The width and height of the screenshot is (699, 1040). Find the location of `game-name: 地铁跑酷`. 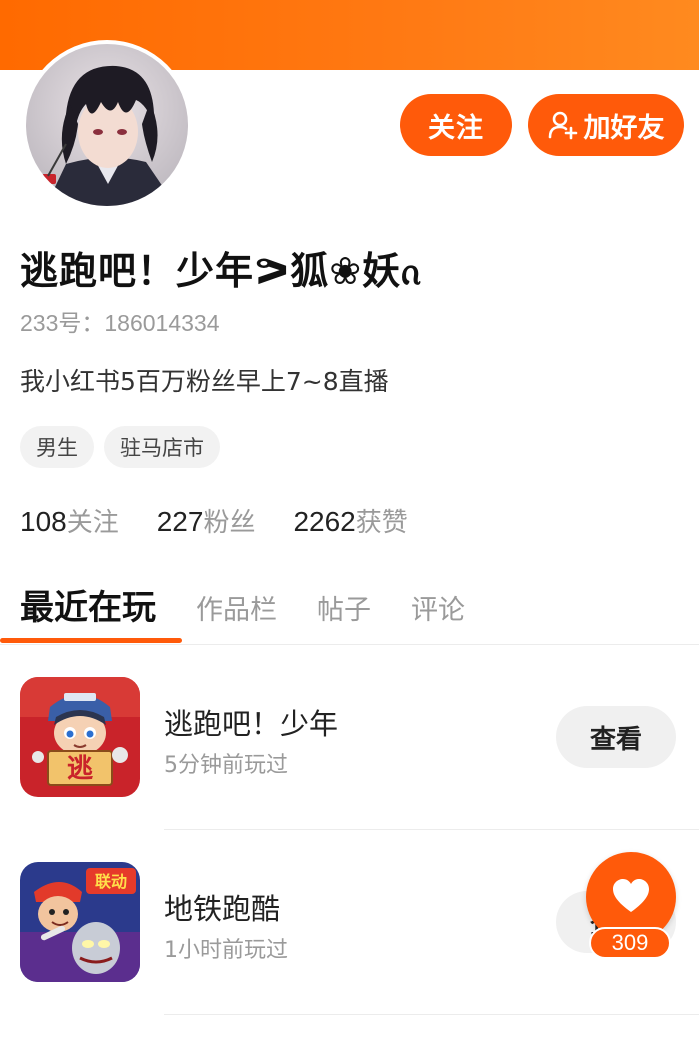

game-name: 地铁跑酷 is located at coordinates (222, 909).